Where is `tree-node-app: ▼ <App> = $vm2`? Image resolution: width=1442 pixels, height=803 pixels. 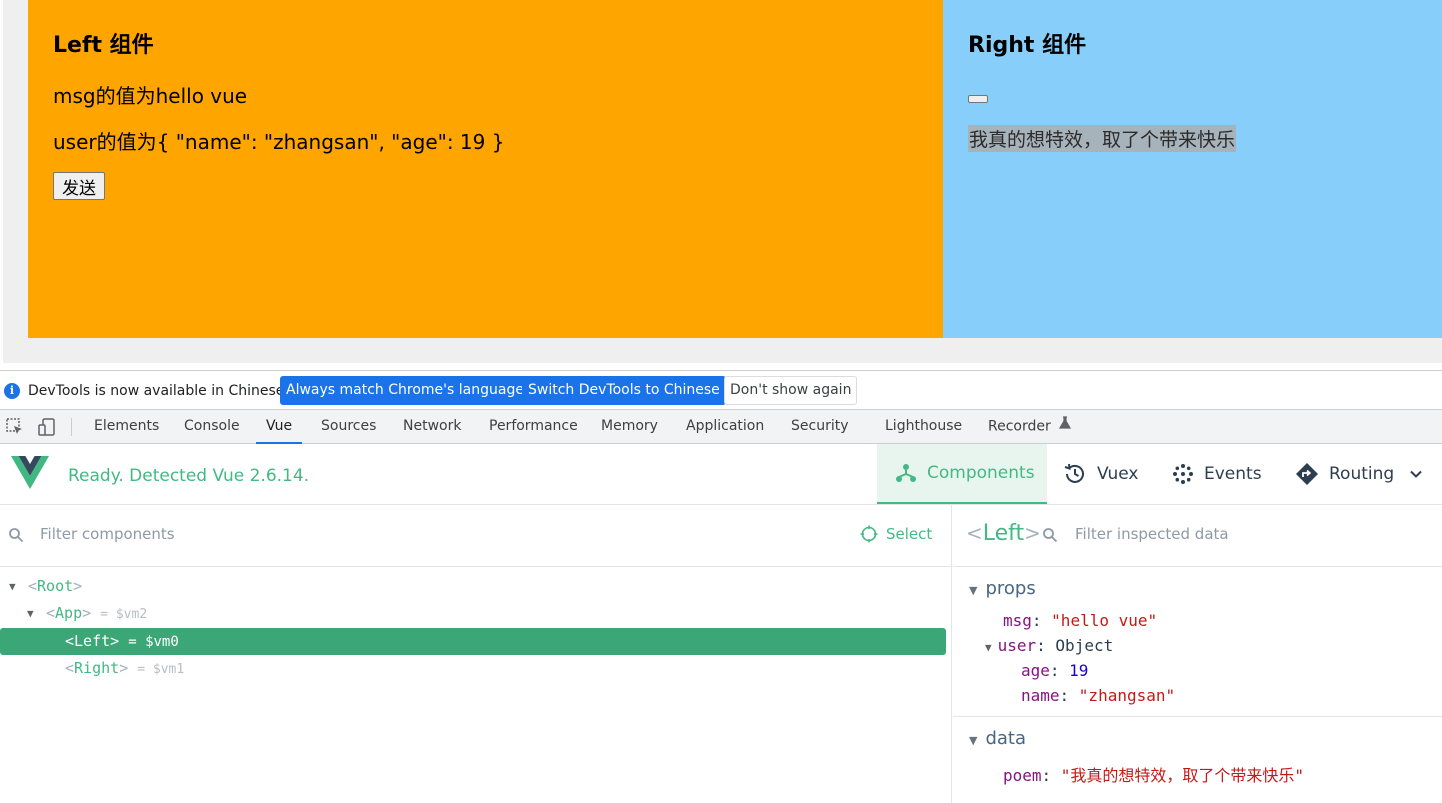 tree-node-app: ▼ <App> = $vm2 is located at coordinates (473, 613).